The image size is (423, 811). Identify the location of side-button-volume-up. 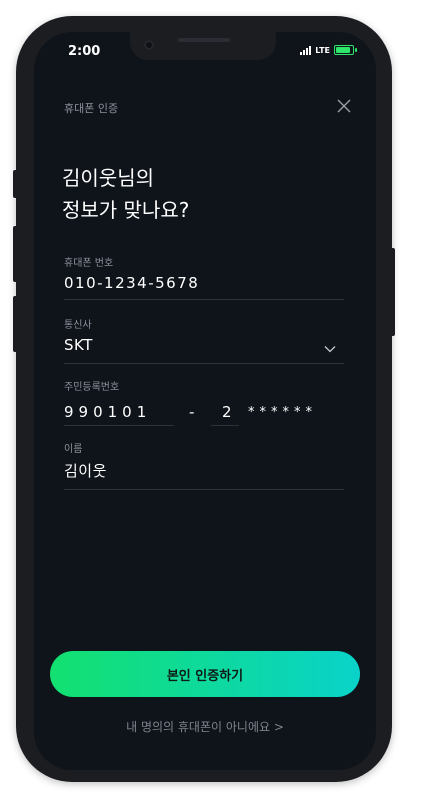
(15, 254).